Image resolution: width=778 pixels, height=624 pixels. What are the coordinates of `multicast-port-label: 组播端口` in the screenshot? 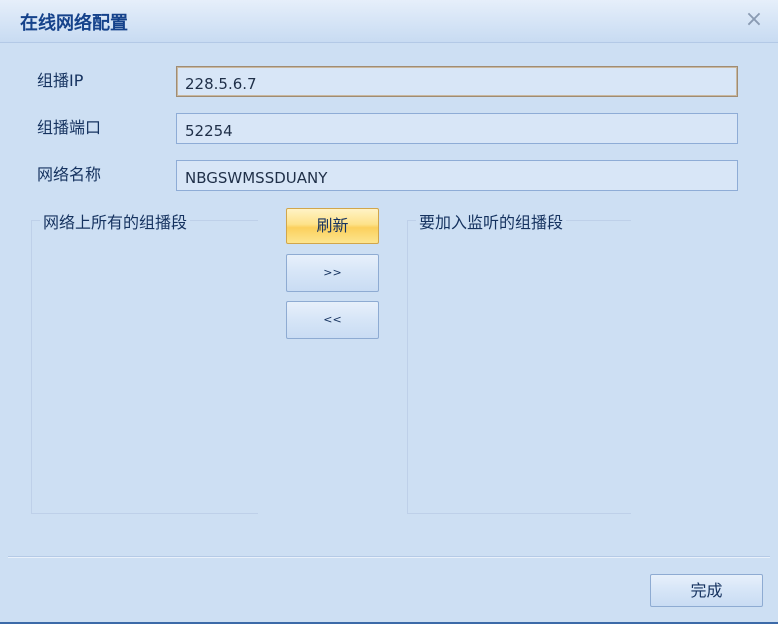 It's located at (69, 127).